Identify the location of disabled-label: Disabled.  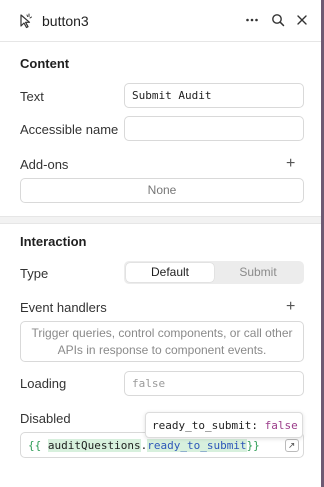
(45, 418).